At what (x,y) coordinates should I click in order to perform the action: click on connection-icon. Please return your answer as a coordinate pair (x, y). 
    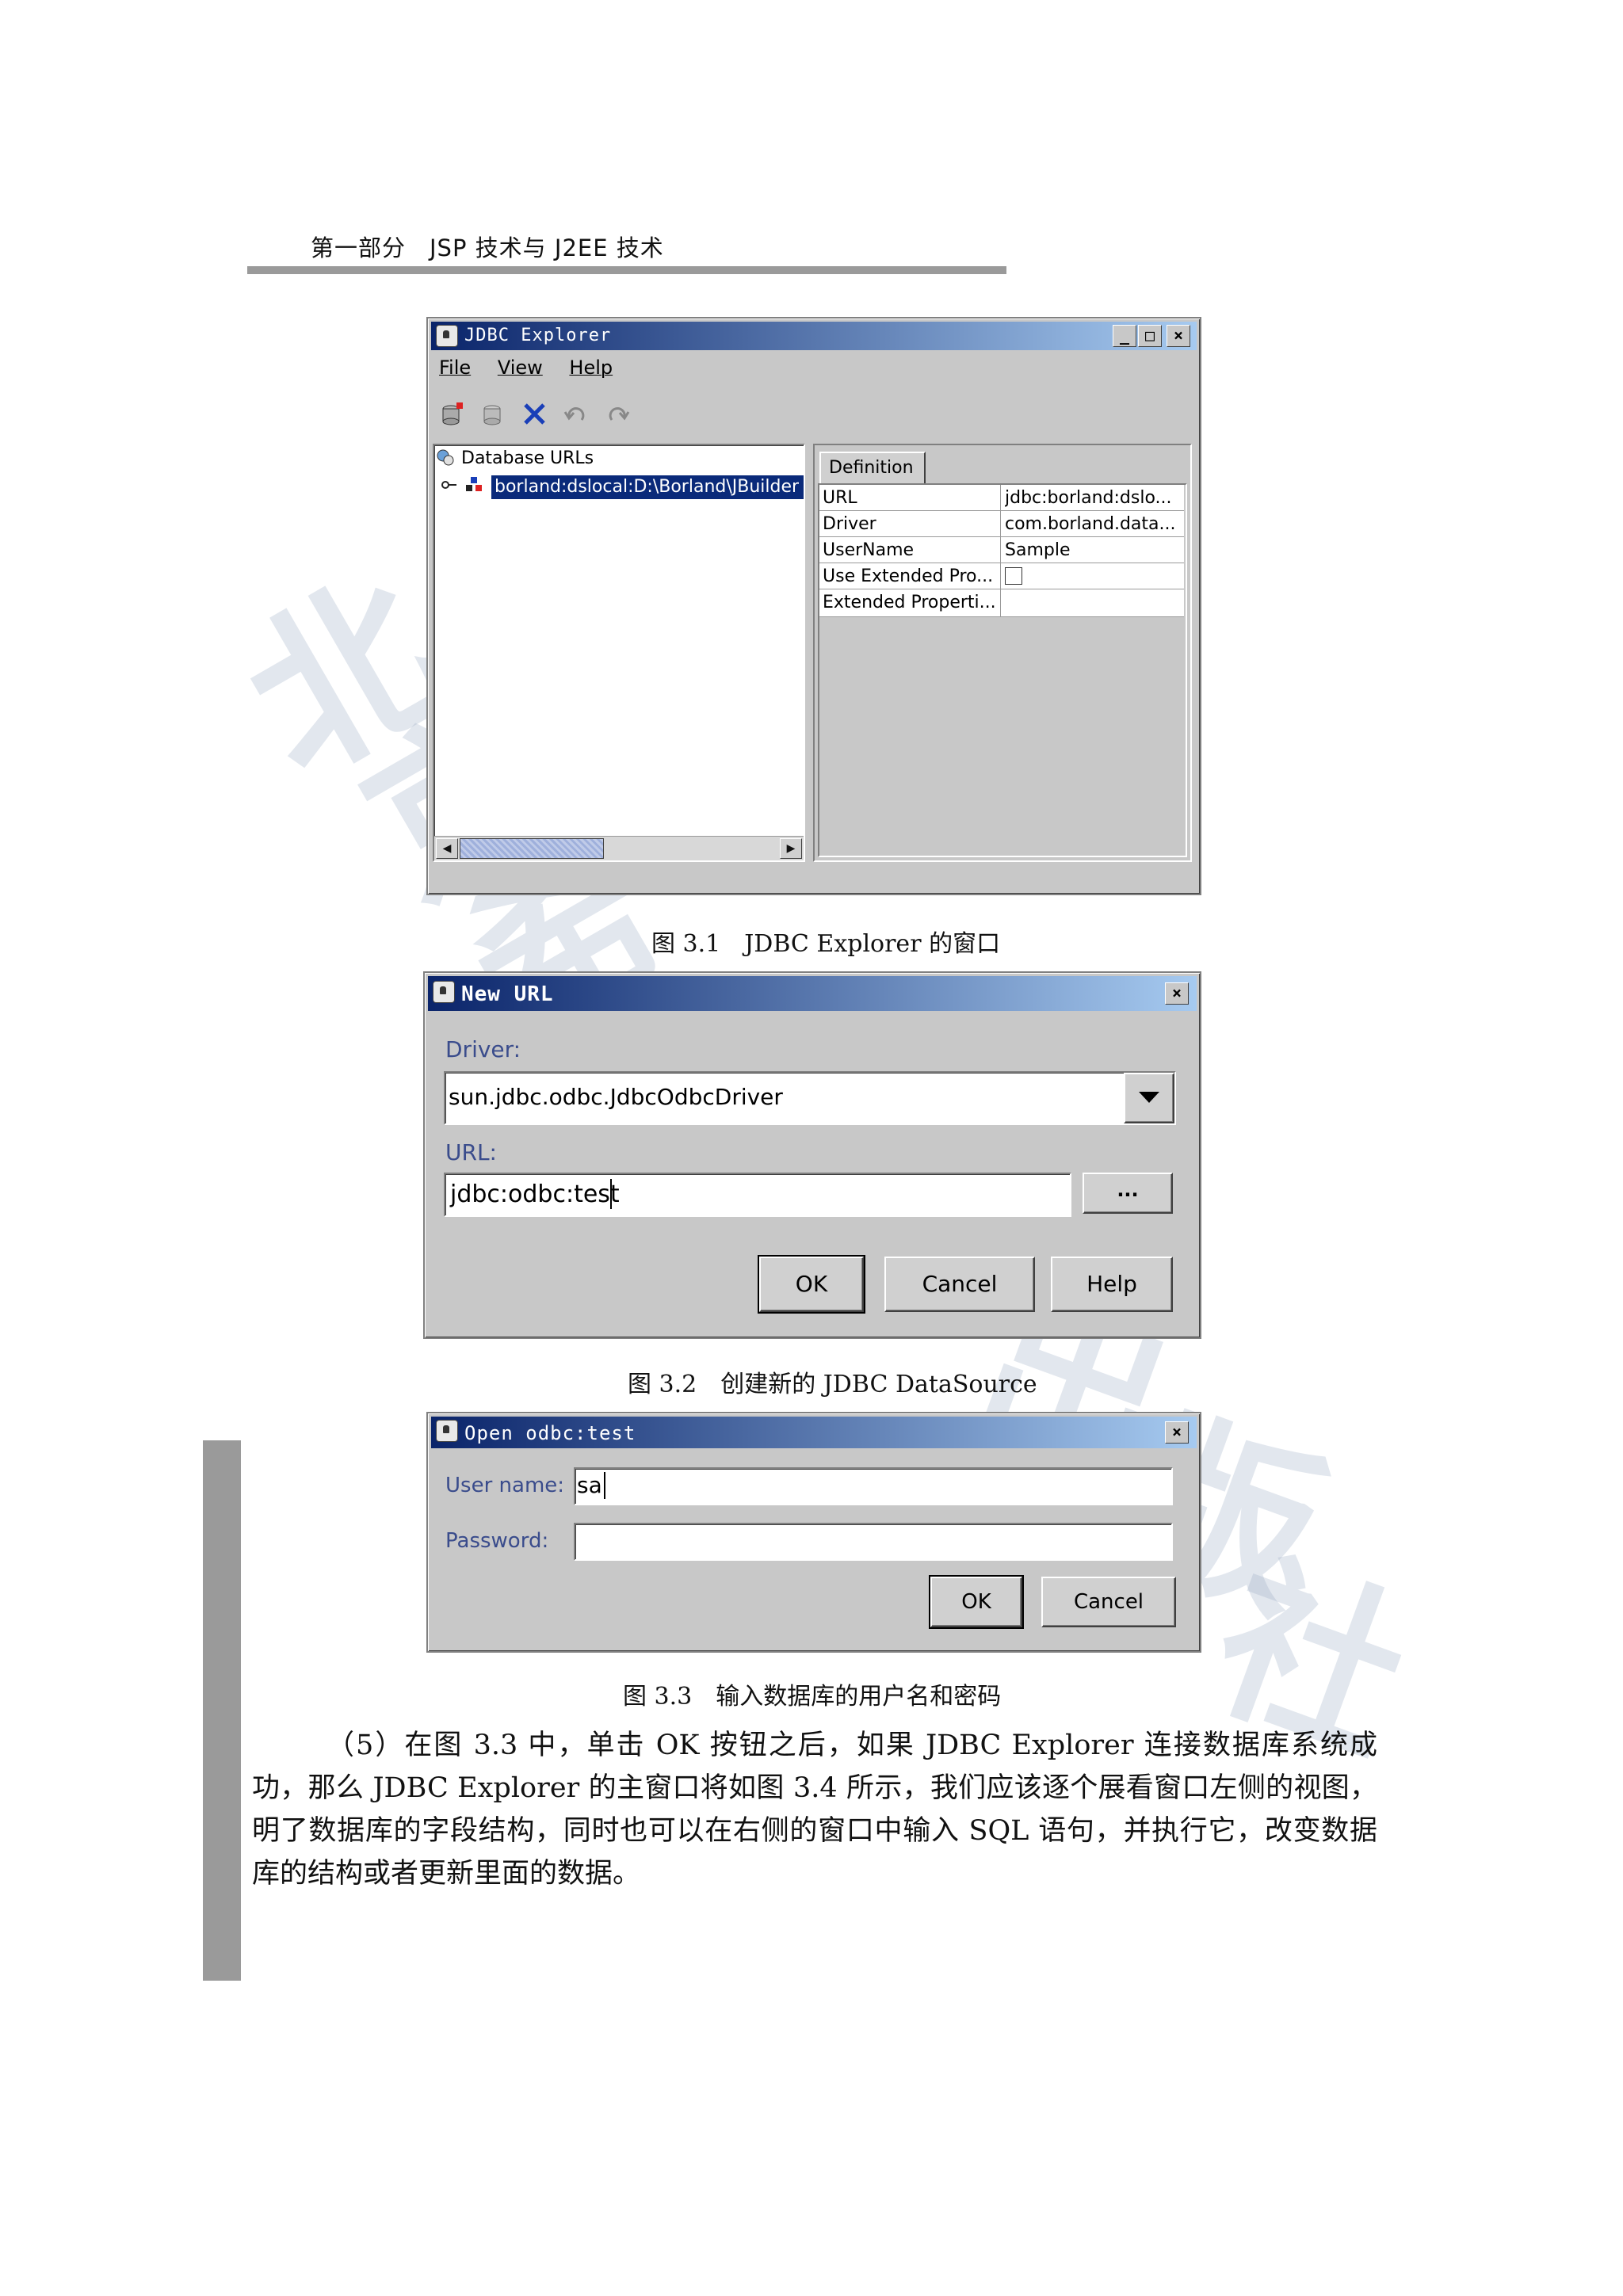
    Looking at the image, I should click on (474, 484).